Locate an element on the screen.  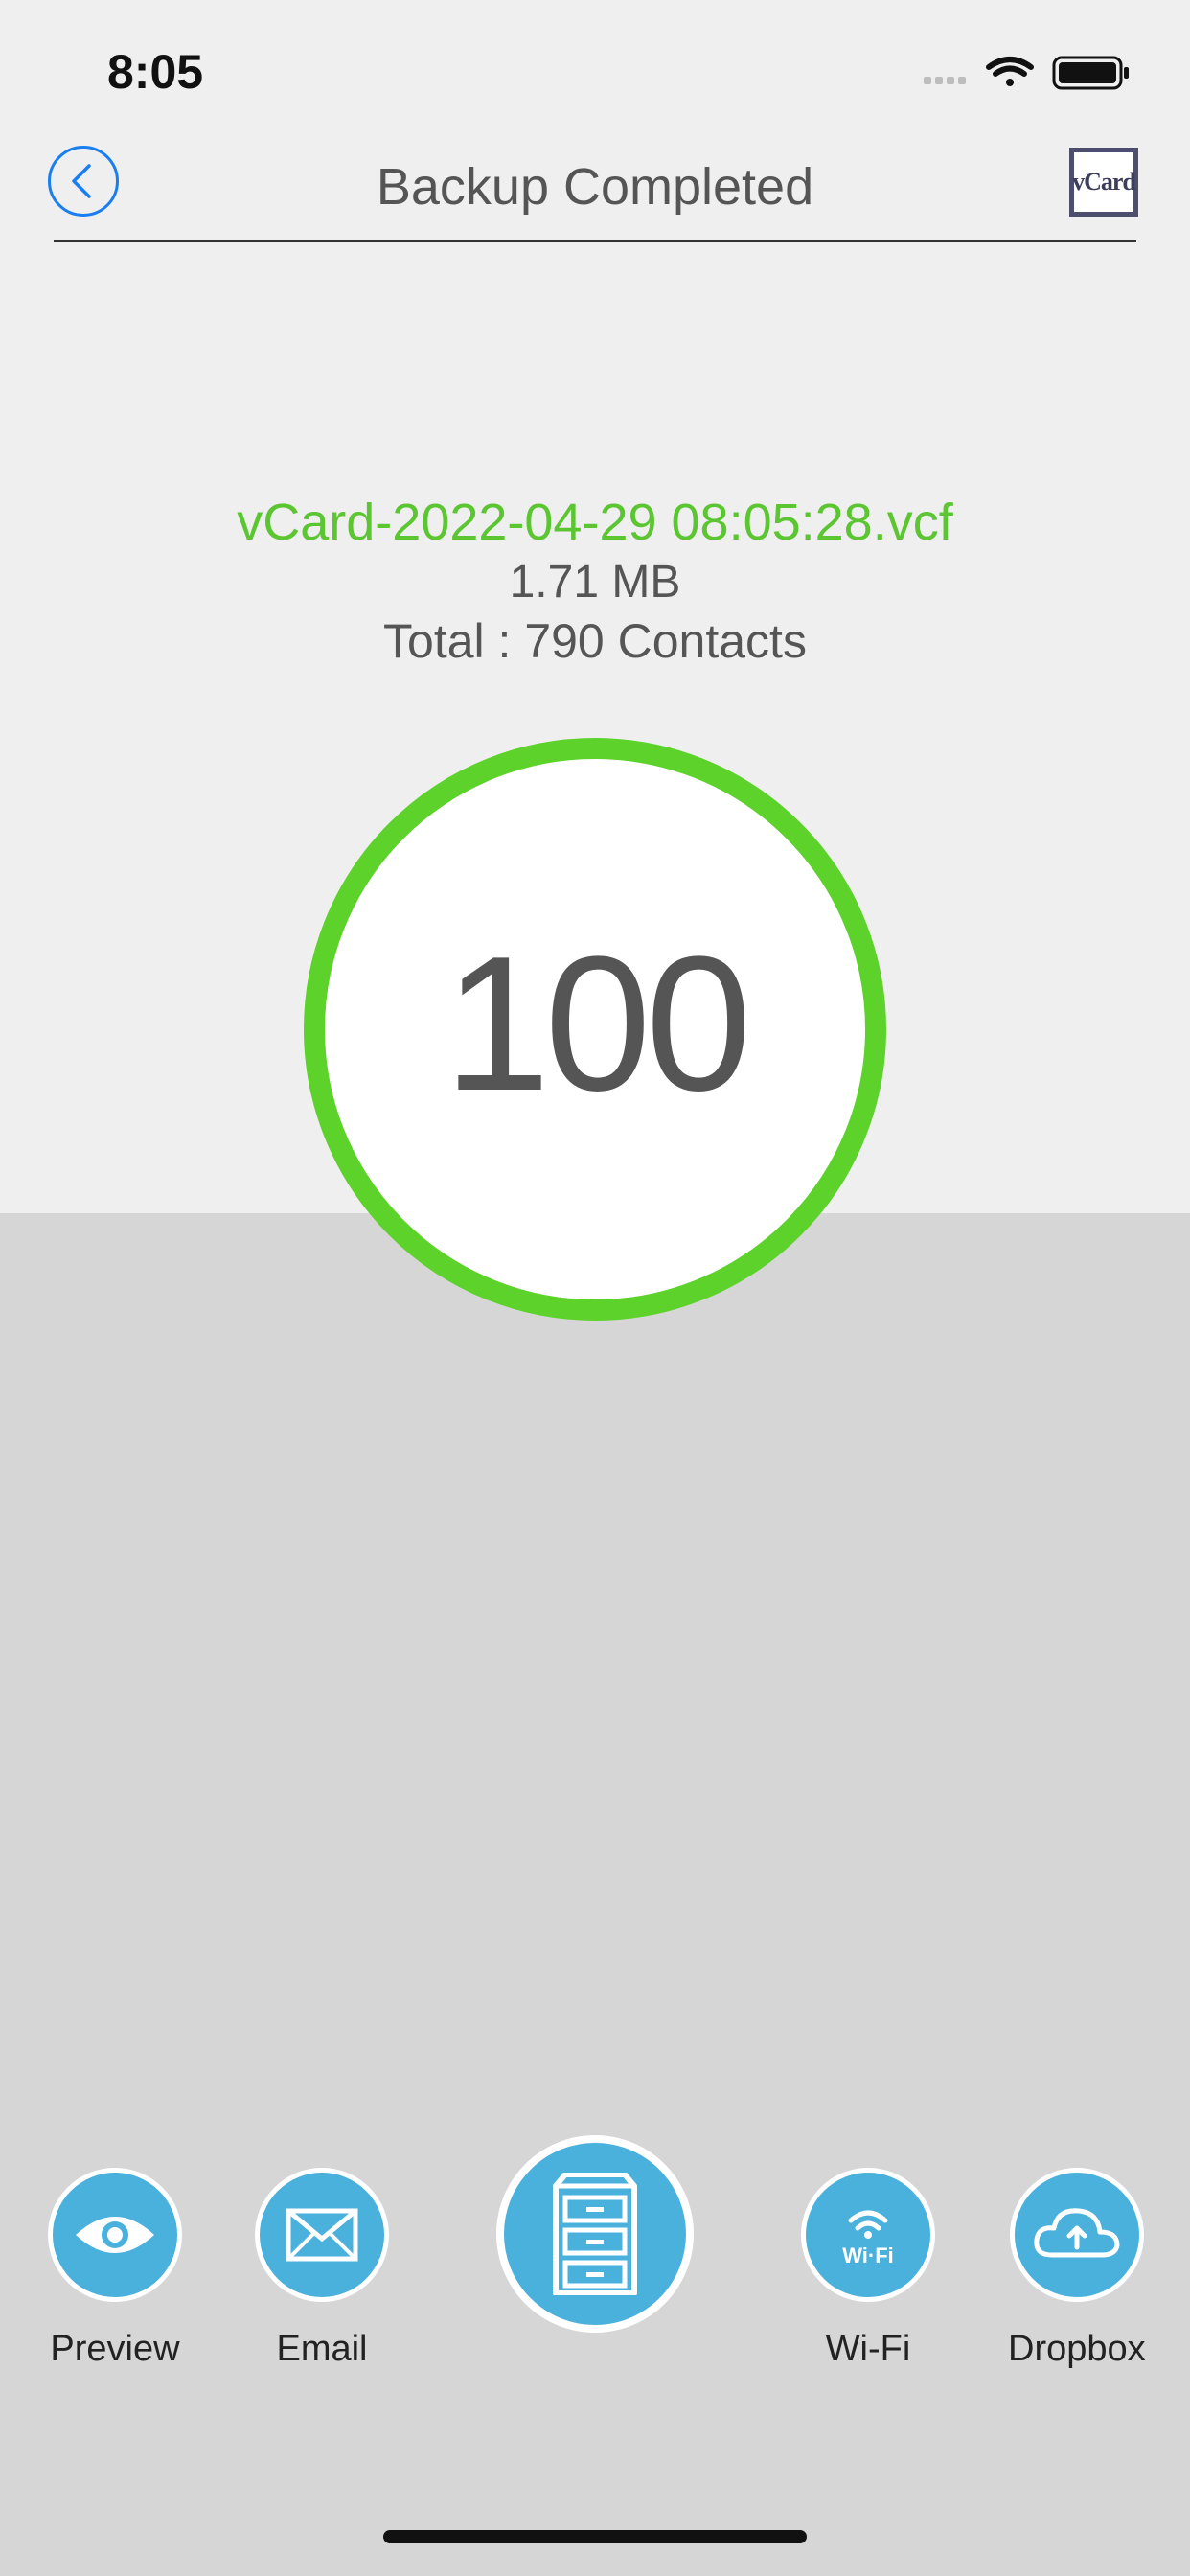
wifi-badge-text: Wi·Fi is located at coordinates (868, 2255).